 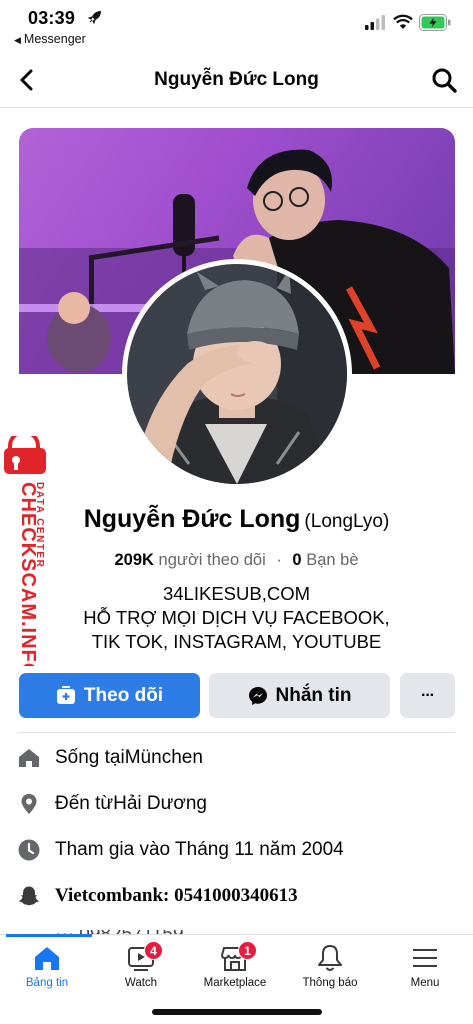 I want to click on intro-from-prefix: Đến từ, so click(x=84, y=803).